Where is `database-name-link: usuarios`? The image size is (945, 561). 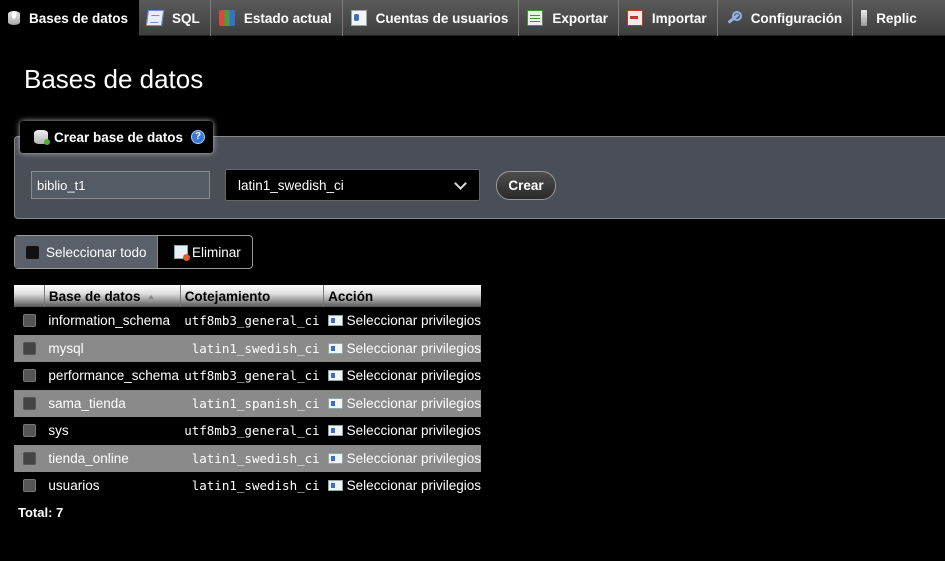
database-name-link: usuarios is located at coordinates (112, 486).